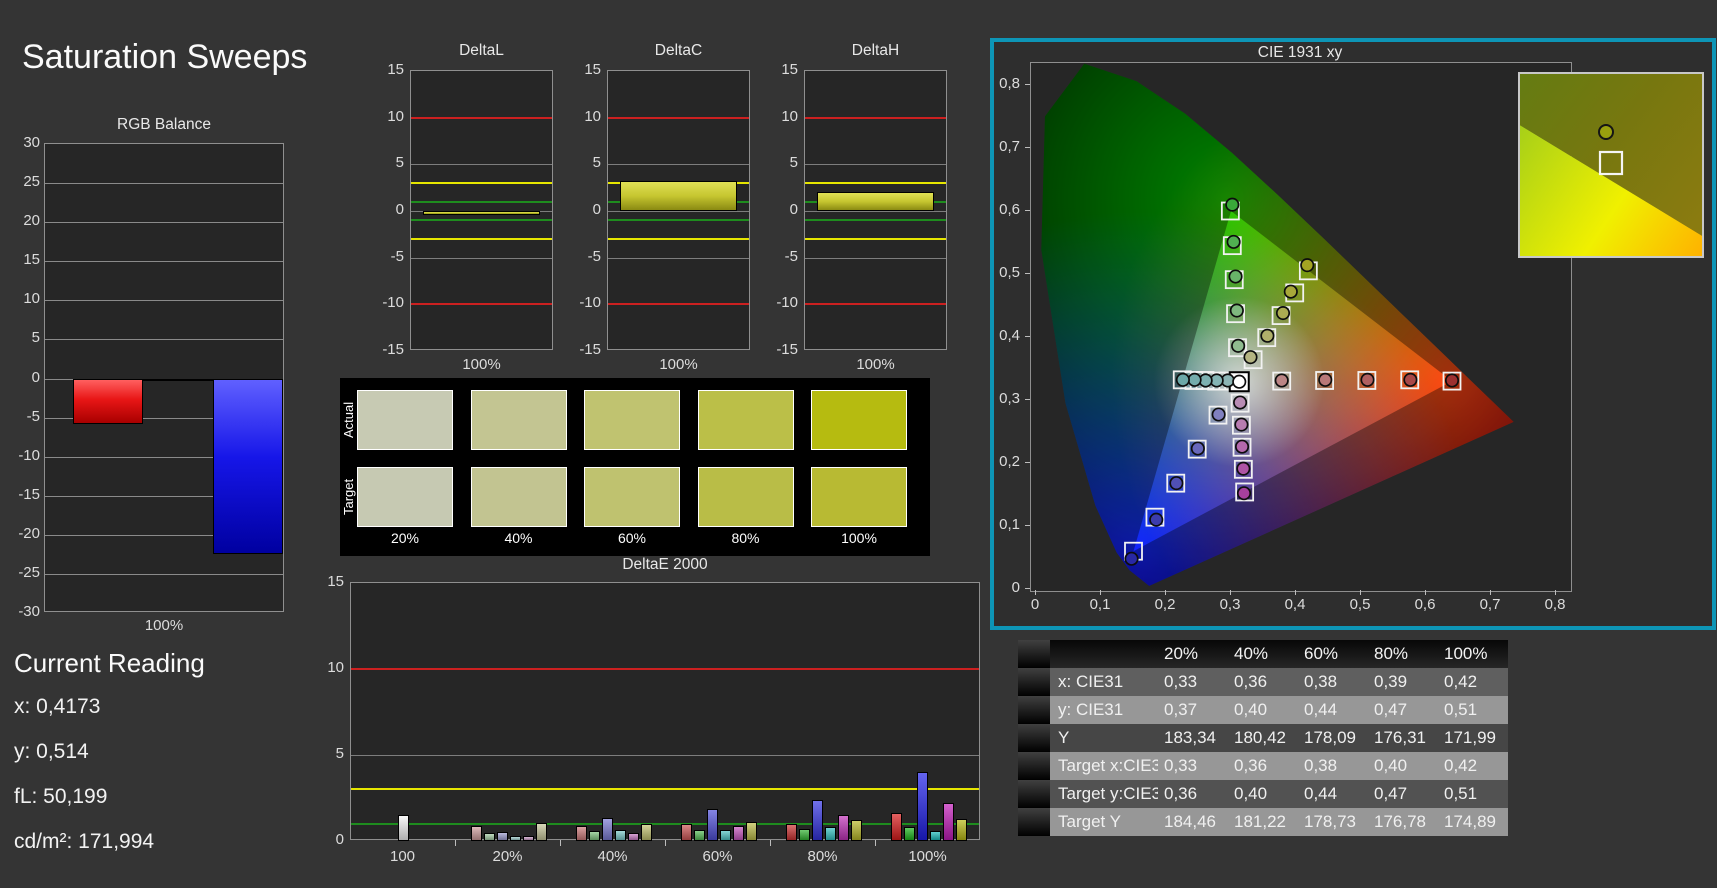 The width and height of the screenshot is (1717, 888). I want to click on swatch-actual-60%, so click(632, 420).